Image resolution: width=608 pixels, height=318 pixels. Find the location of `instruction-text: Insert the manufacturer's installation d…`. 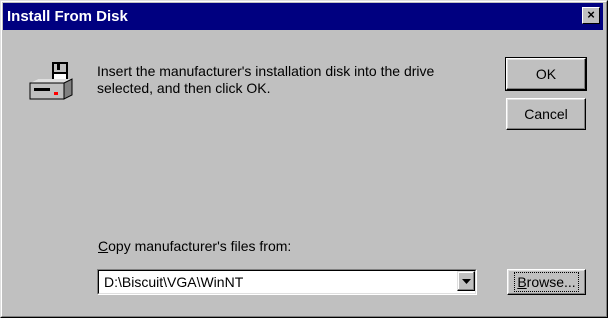

instruction-text: Insert the manufacturer's installation d… is located at coordinates (266, 79).